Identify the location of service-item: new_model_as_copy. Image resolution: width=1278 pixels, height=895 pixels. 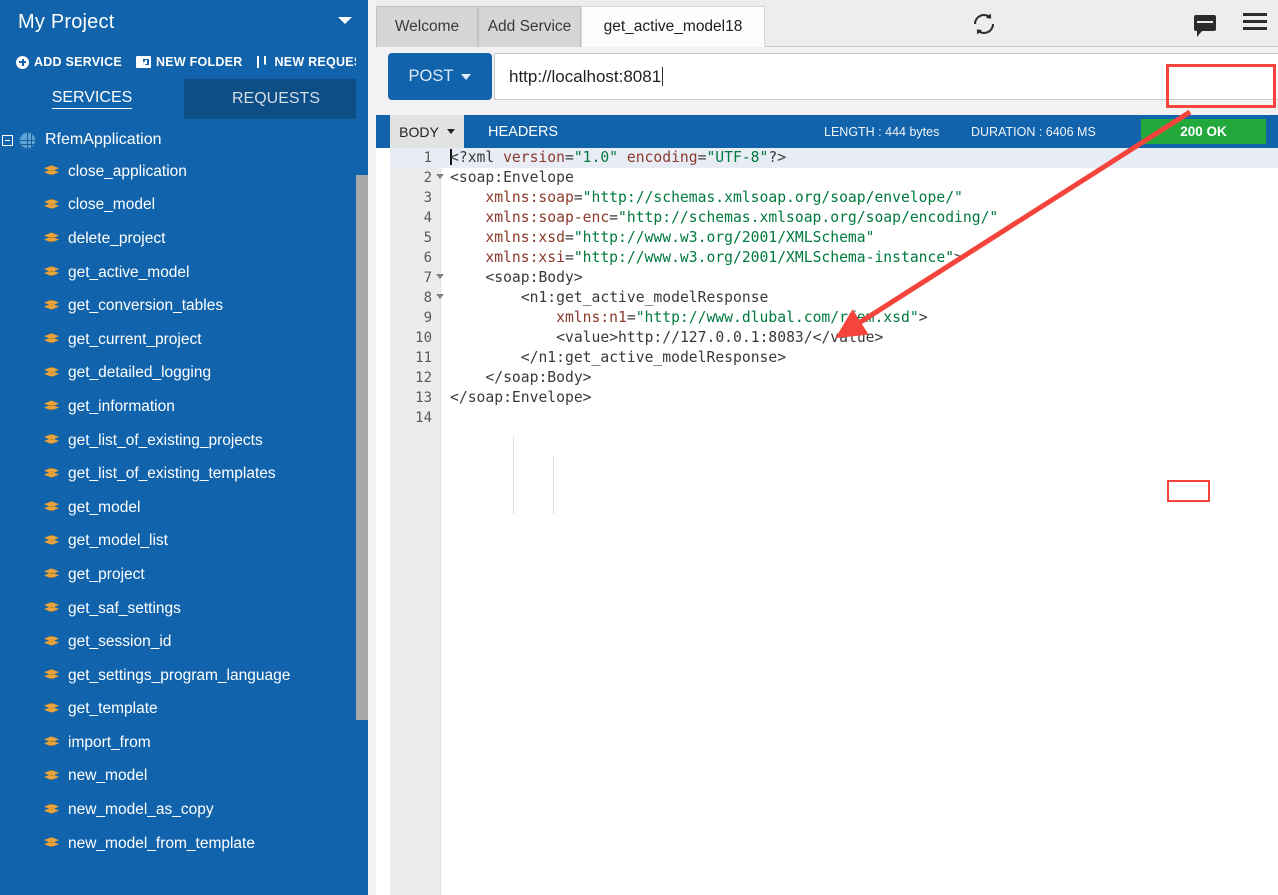
(184, 810).